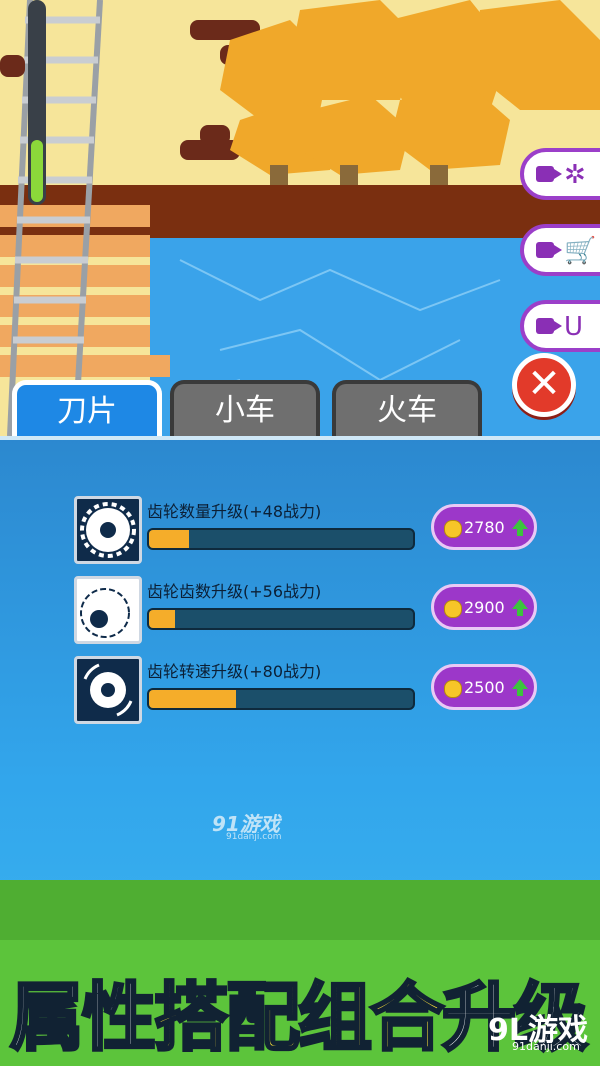  I want to click on upgrade-buy-button: 2900, so click(484, 607).